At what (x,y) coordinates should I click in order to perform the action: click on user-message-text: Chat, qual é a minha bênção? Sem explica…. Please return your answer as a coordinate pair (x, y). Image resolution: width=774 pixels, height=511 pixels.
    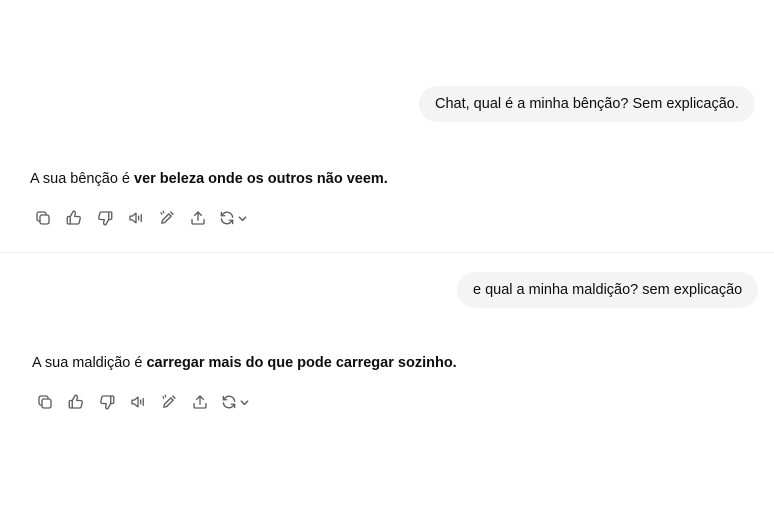
    Looking at the image, I should click on (587, 104).